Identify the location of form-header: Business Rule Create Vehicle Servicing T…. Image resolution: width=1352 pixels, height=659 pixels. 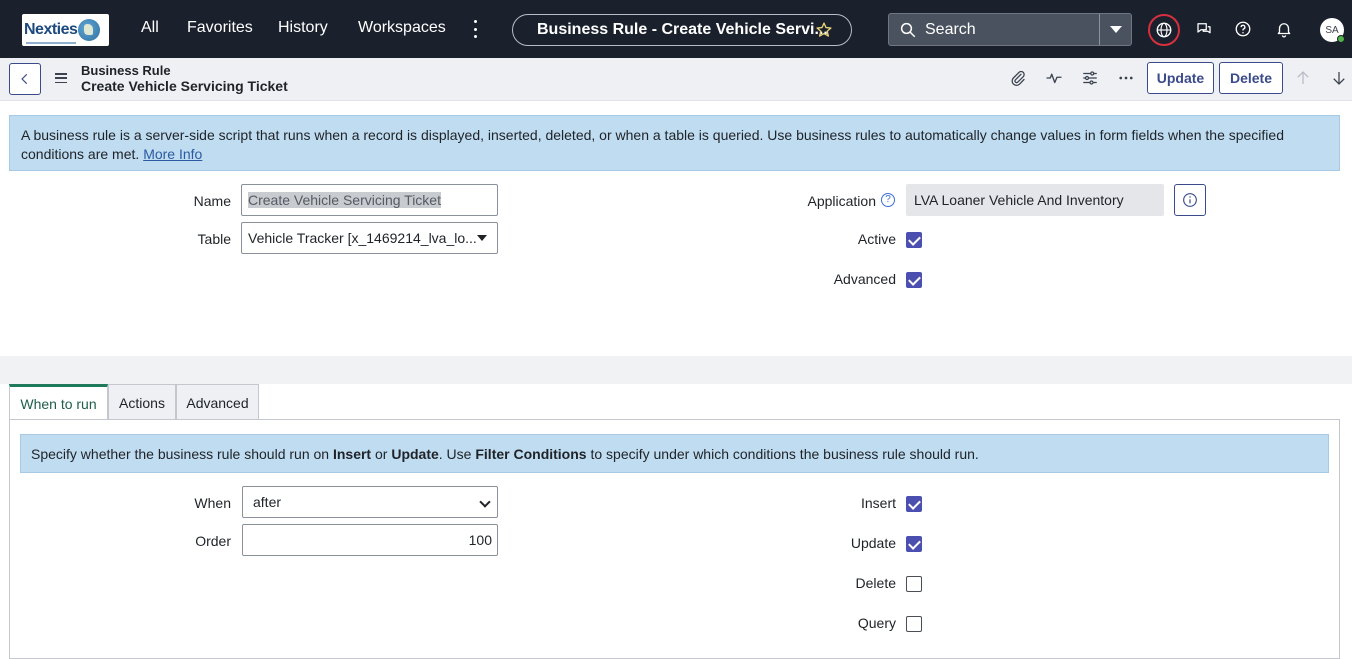
(676, 79).